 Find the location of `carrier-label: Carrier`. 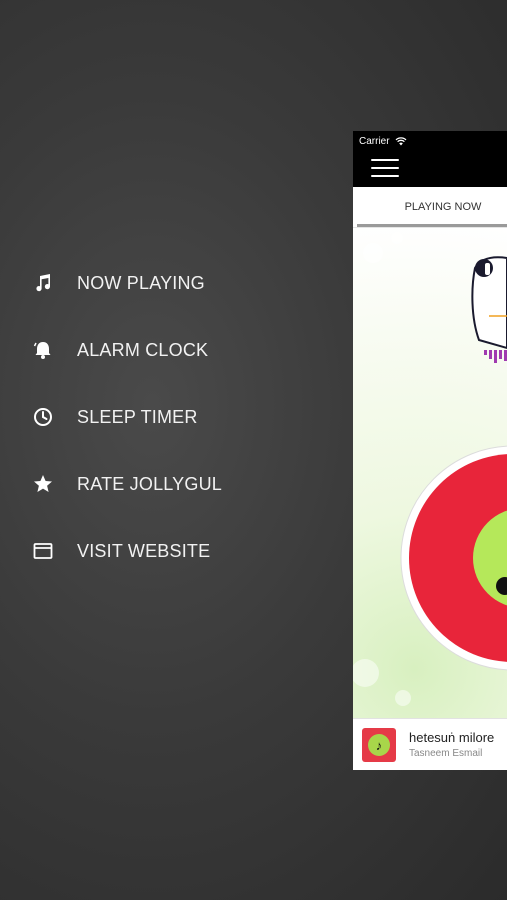

carrier-label: Carrier is located at coordinates (374, 141).